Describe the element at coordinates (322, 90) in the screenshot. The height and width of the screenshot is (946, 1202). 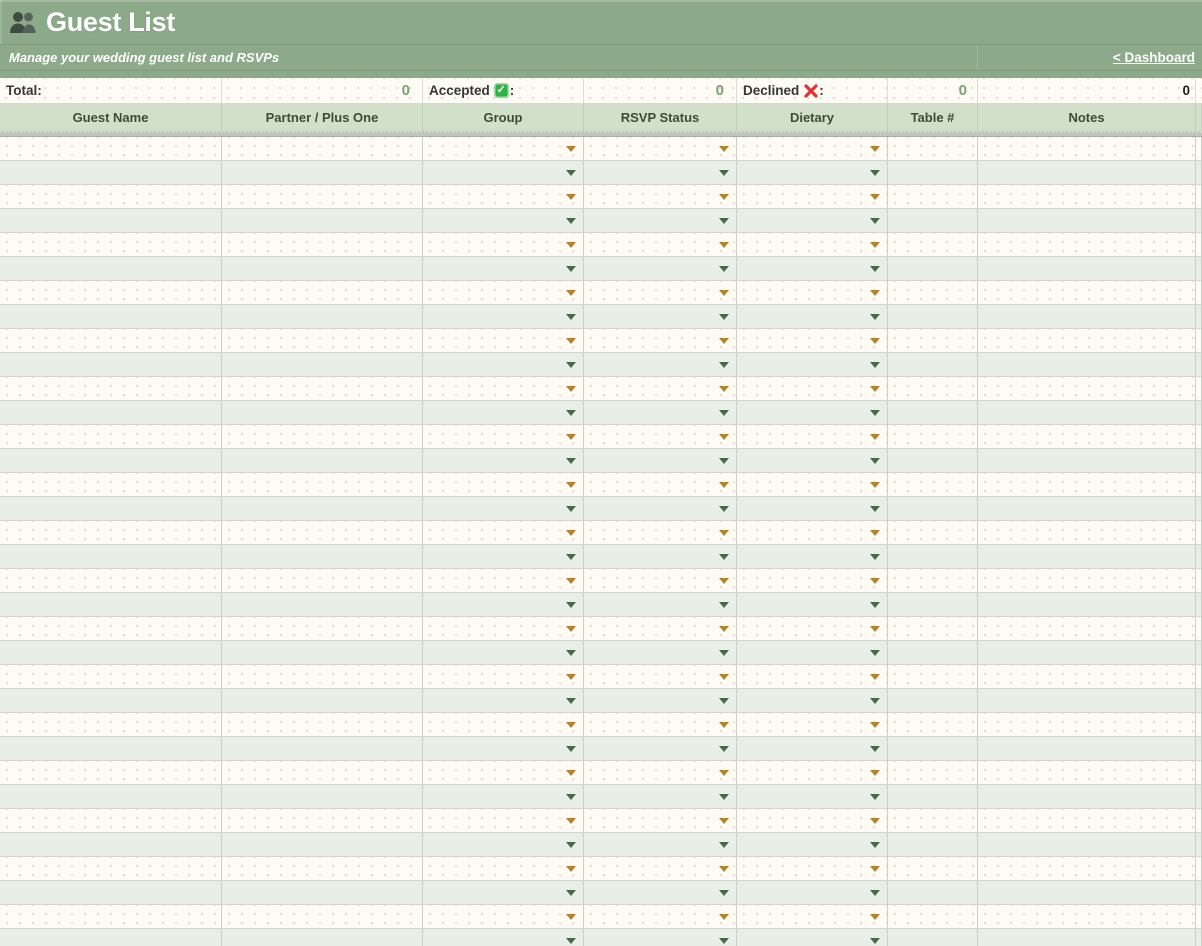
I see `total-value-cell: 0` at that location.